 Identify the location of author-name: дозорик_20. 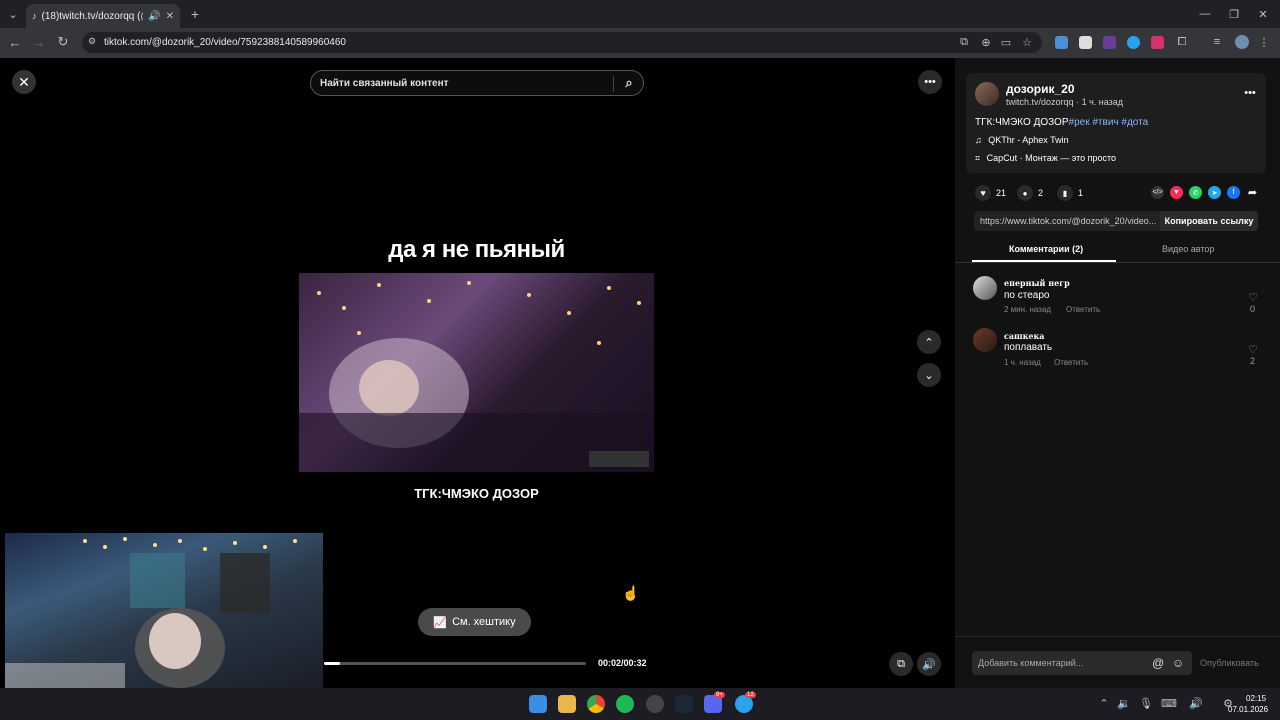
(1040, 89).